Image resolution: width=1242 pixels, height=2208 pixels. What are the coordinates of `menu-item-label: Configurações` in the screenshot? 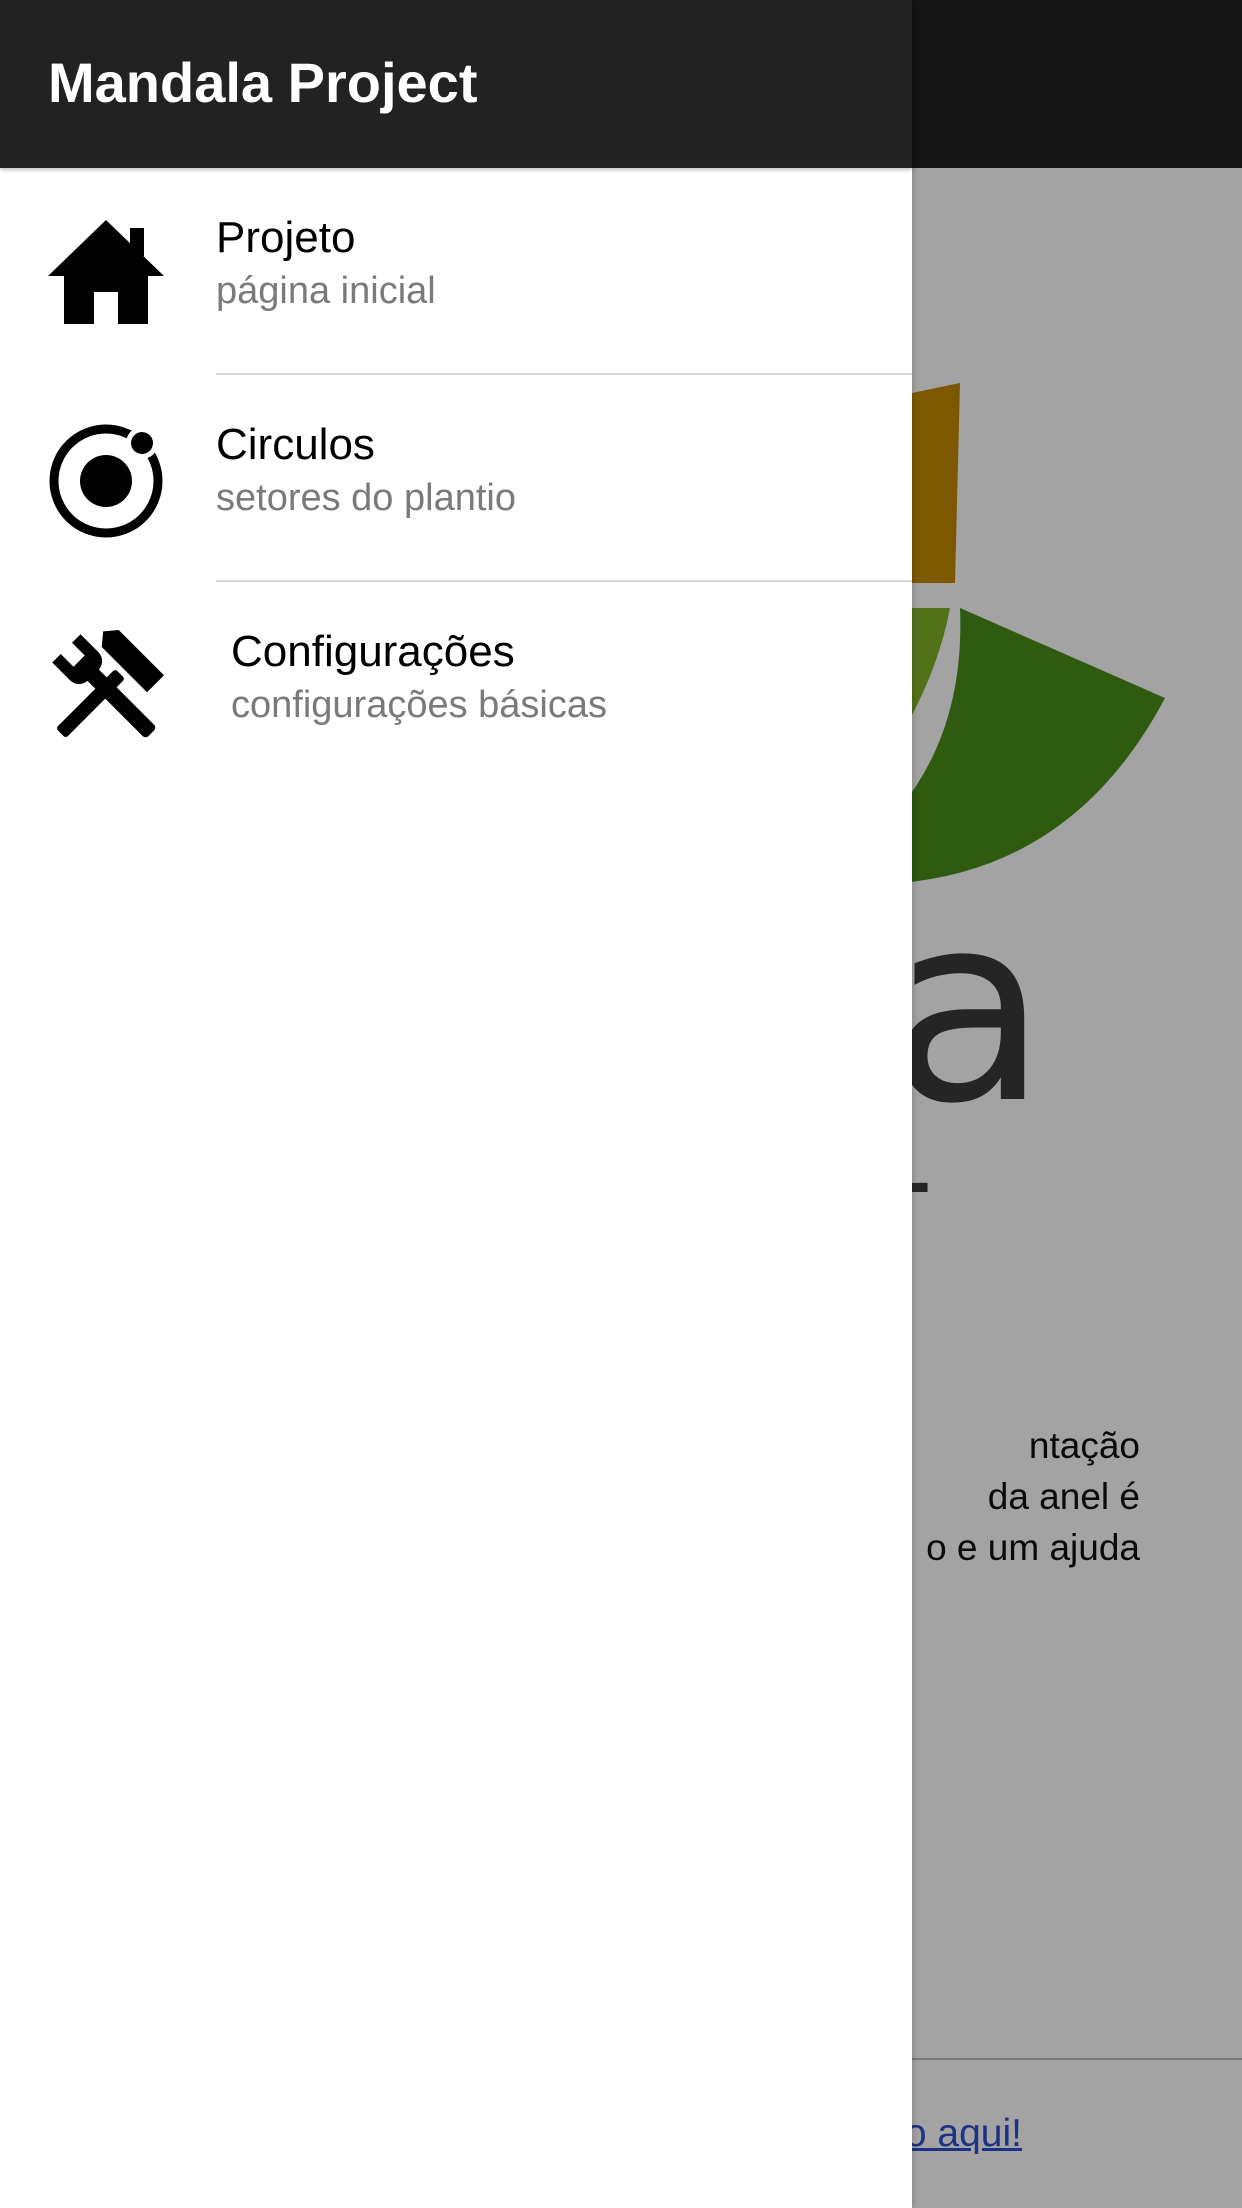 It's located at (373, 651).